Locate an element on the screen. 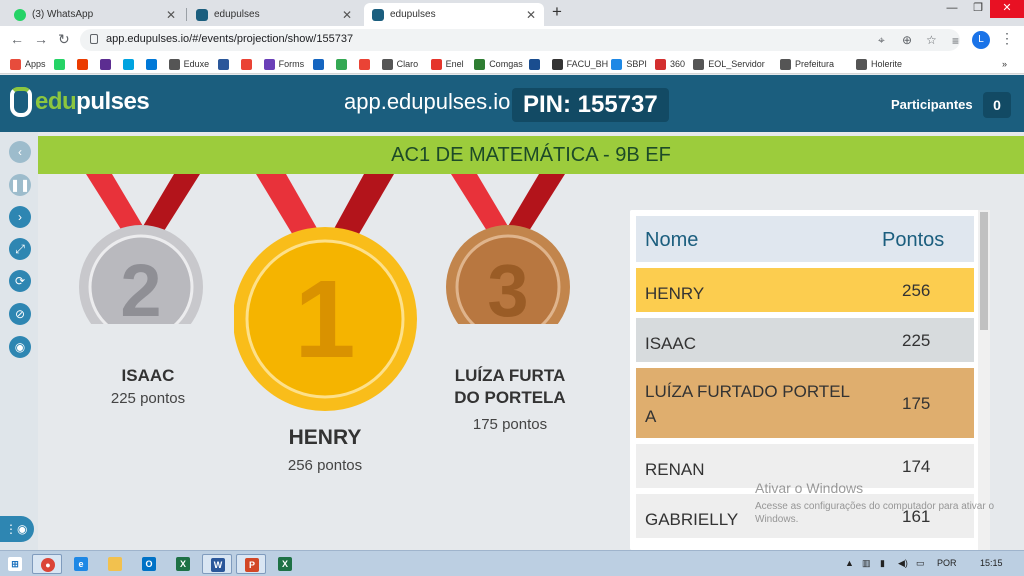 This screenshot has height=576, width=1024. app-host: app.edupulses.io is located at coordinates (427, 101).